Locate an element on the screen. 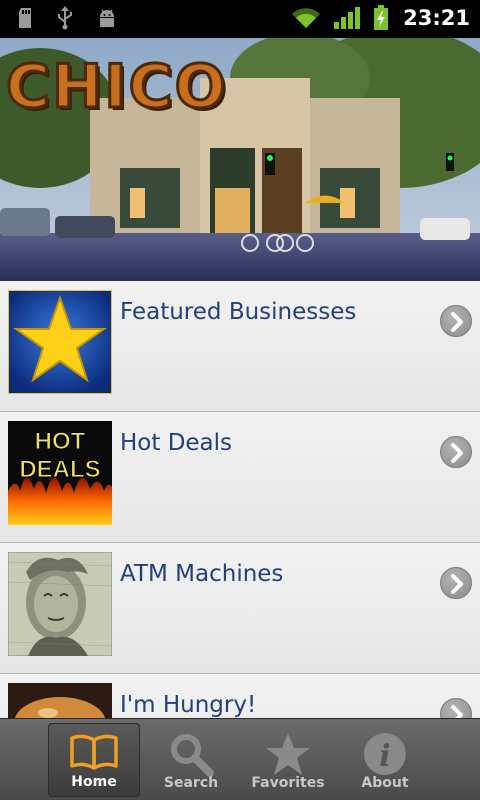 This screenshot has height=800, width=480. tab-label: Favorites is located at coordinates (288, 783).